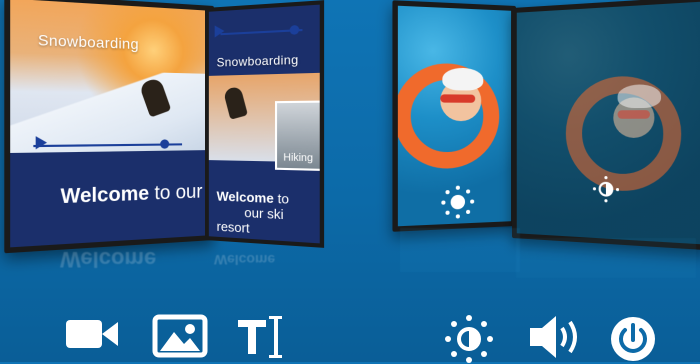 This screenshot has width=700, height=364. I want to click on volume-icon, so click(556, 337).